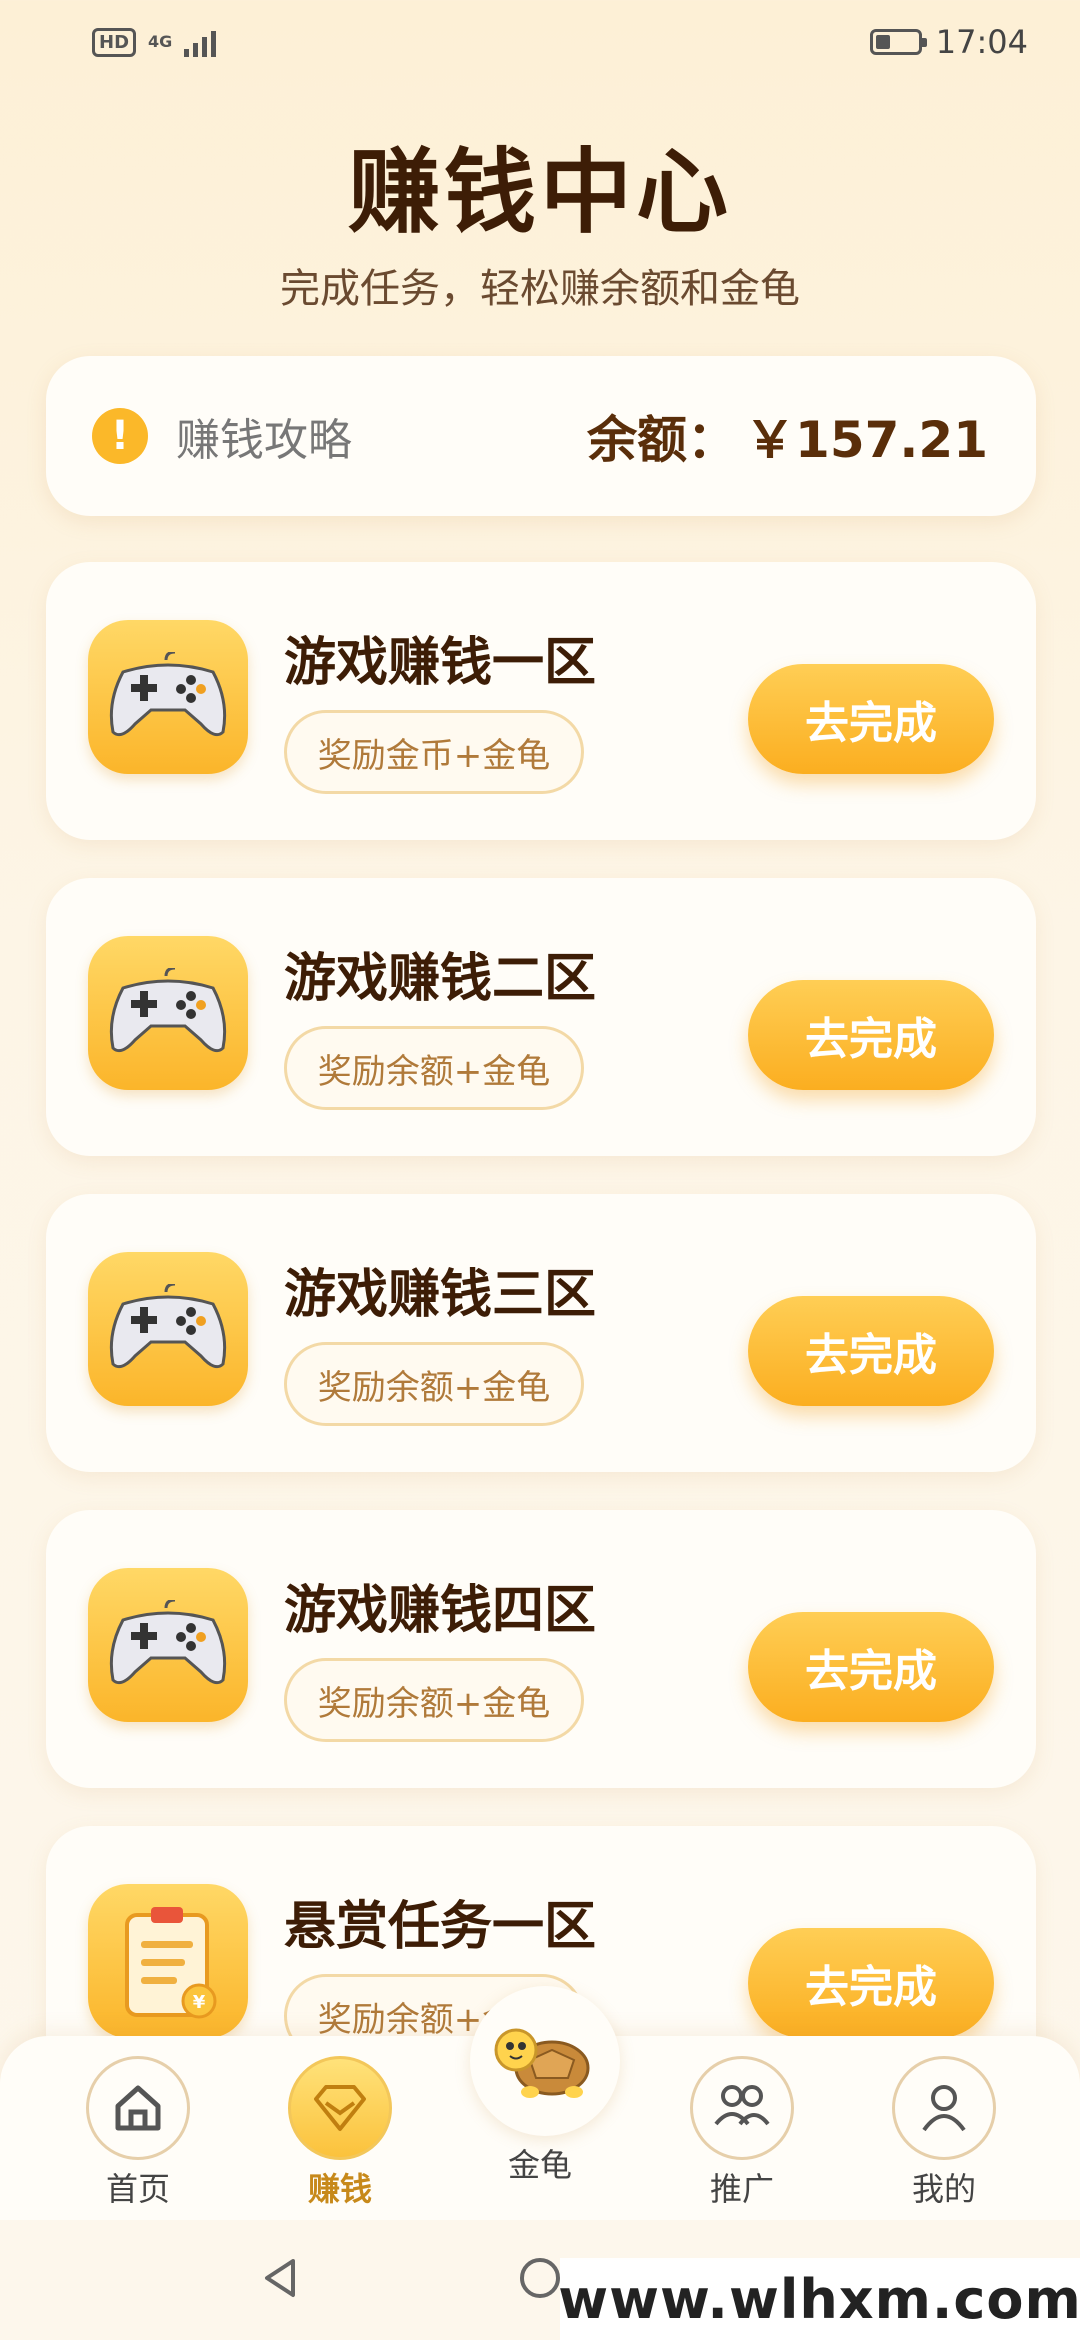 This screenshot has width=1080, height=2340. I want to click on status-right: 17:04, so click(948, 42).